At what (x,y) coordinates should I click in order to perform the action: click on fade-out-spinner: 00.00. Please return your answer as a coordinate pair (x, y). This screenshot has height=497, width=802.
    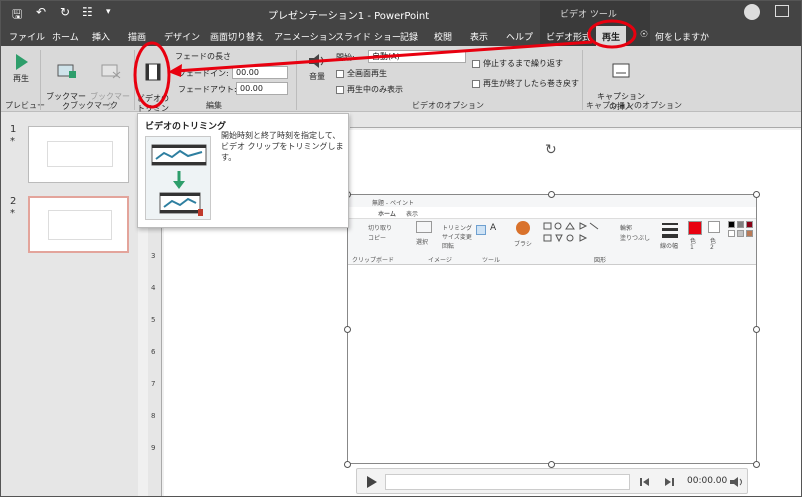
    Looking at the image, I should click on (262, 88).